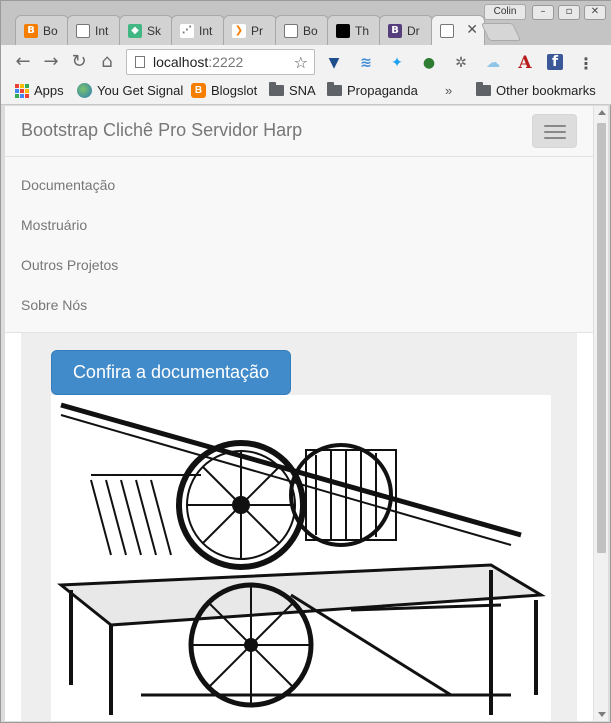  What do you see at coordinates (413, 30) in the screenshot?
I see `tab-label: Dr` at bounding box center [413, 30].